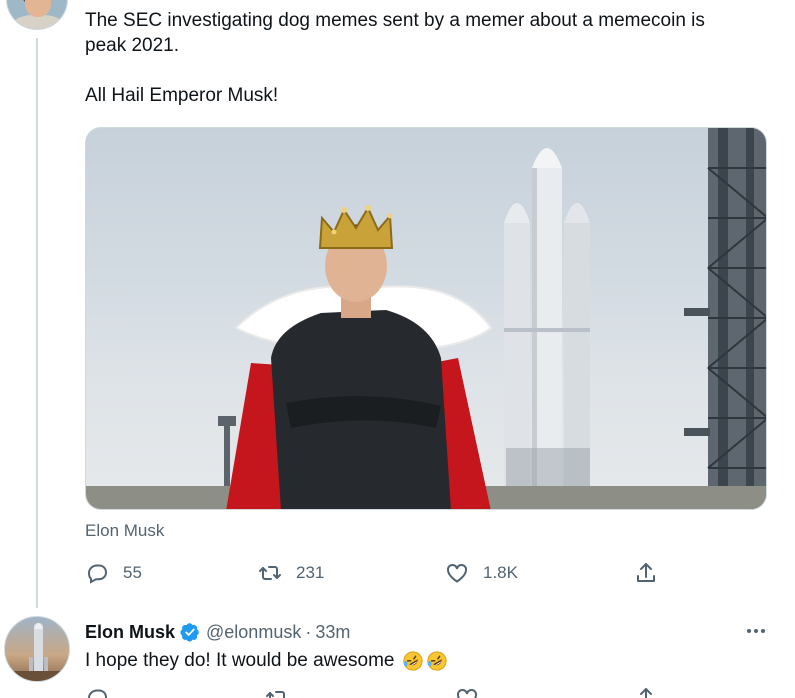 The width and height of the screenshot is (795, 698). I want to click on reply-author-avatar, so click(37, 649).